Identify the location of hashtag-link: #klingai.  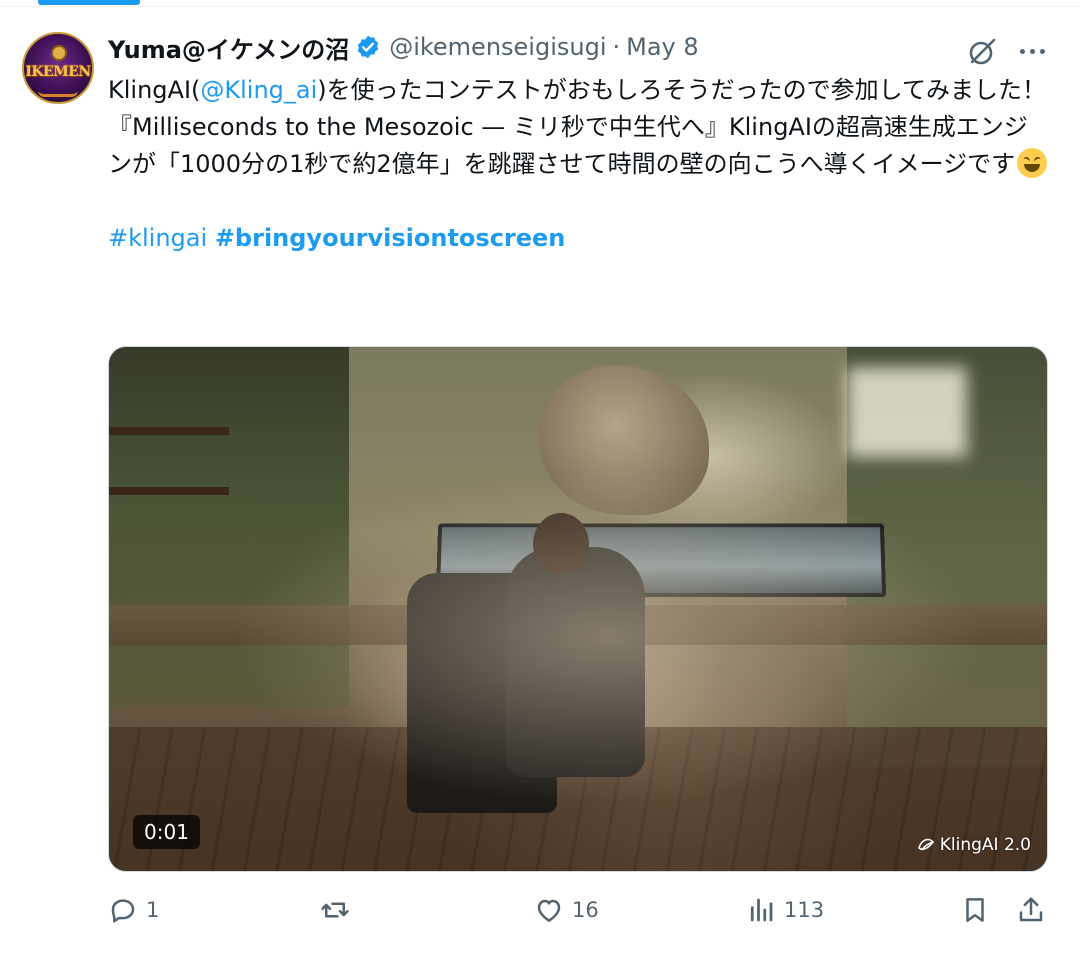
(157, 238).